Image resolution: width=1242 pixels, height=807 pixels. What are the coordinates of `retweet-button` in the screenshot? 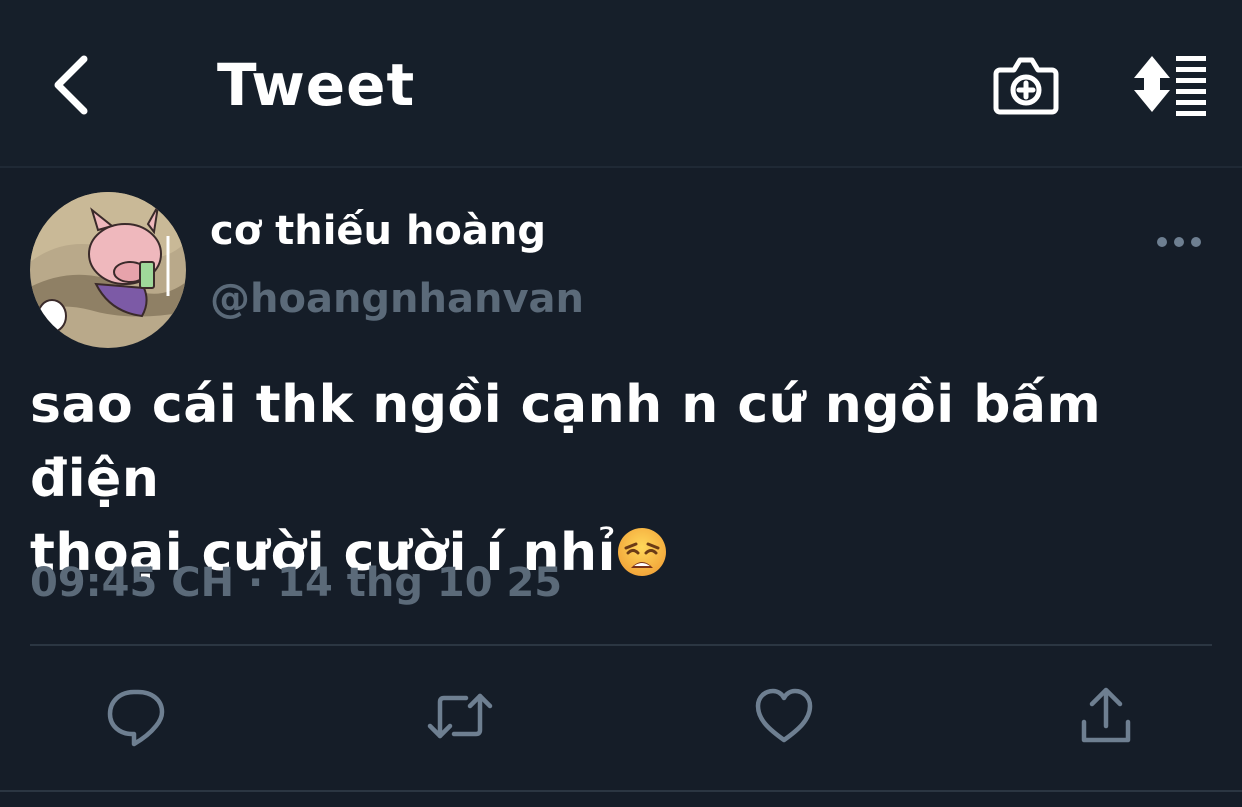 It's located at (459, 716).